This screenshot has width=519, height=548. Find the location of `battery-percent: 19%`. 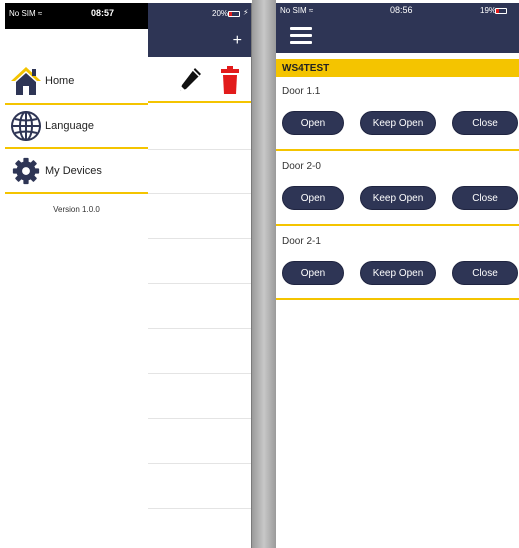

battery-percent: 19% is located at coordinates (488, 10).